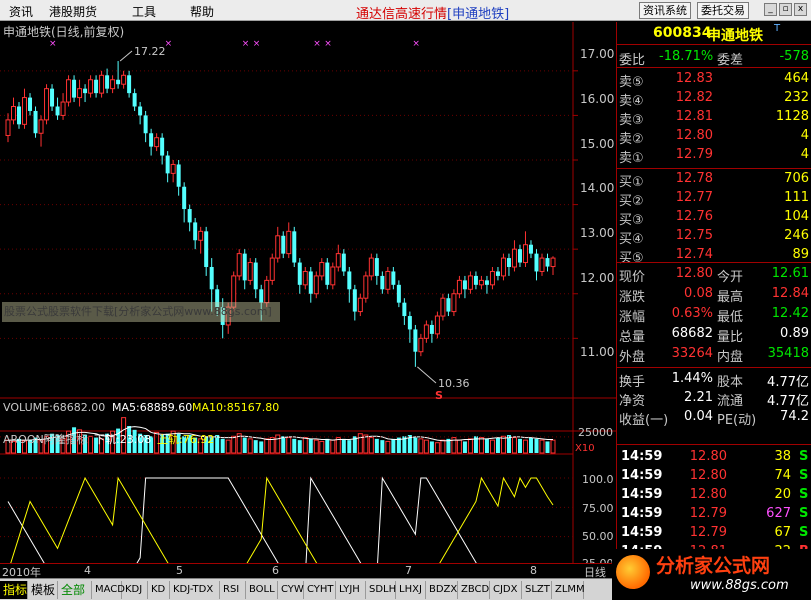 This screenshot has height=600, width=811. Describe the element at coordinates (770, 9) in the screenshot. I see `minimize-icon: _` at that location.